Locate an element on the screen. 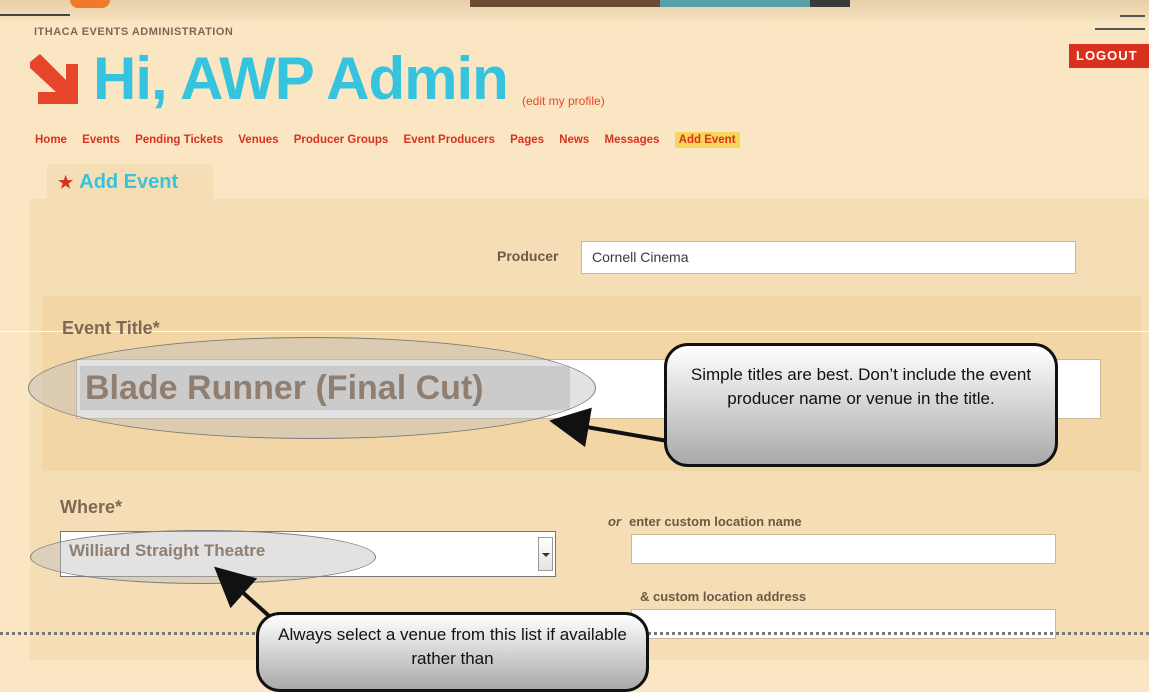 The image size is (1149, 692). event-title-label: Event Title* is located at coordinates (111, 328).